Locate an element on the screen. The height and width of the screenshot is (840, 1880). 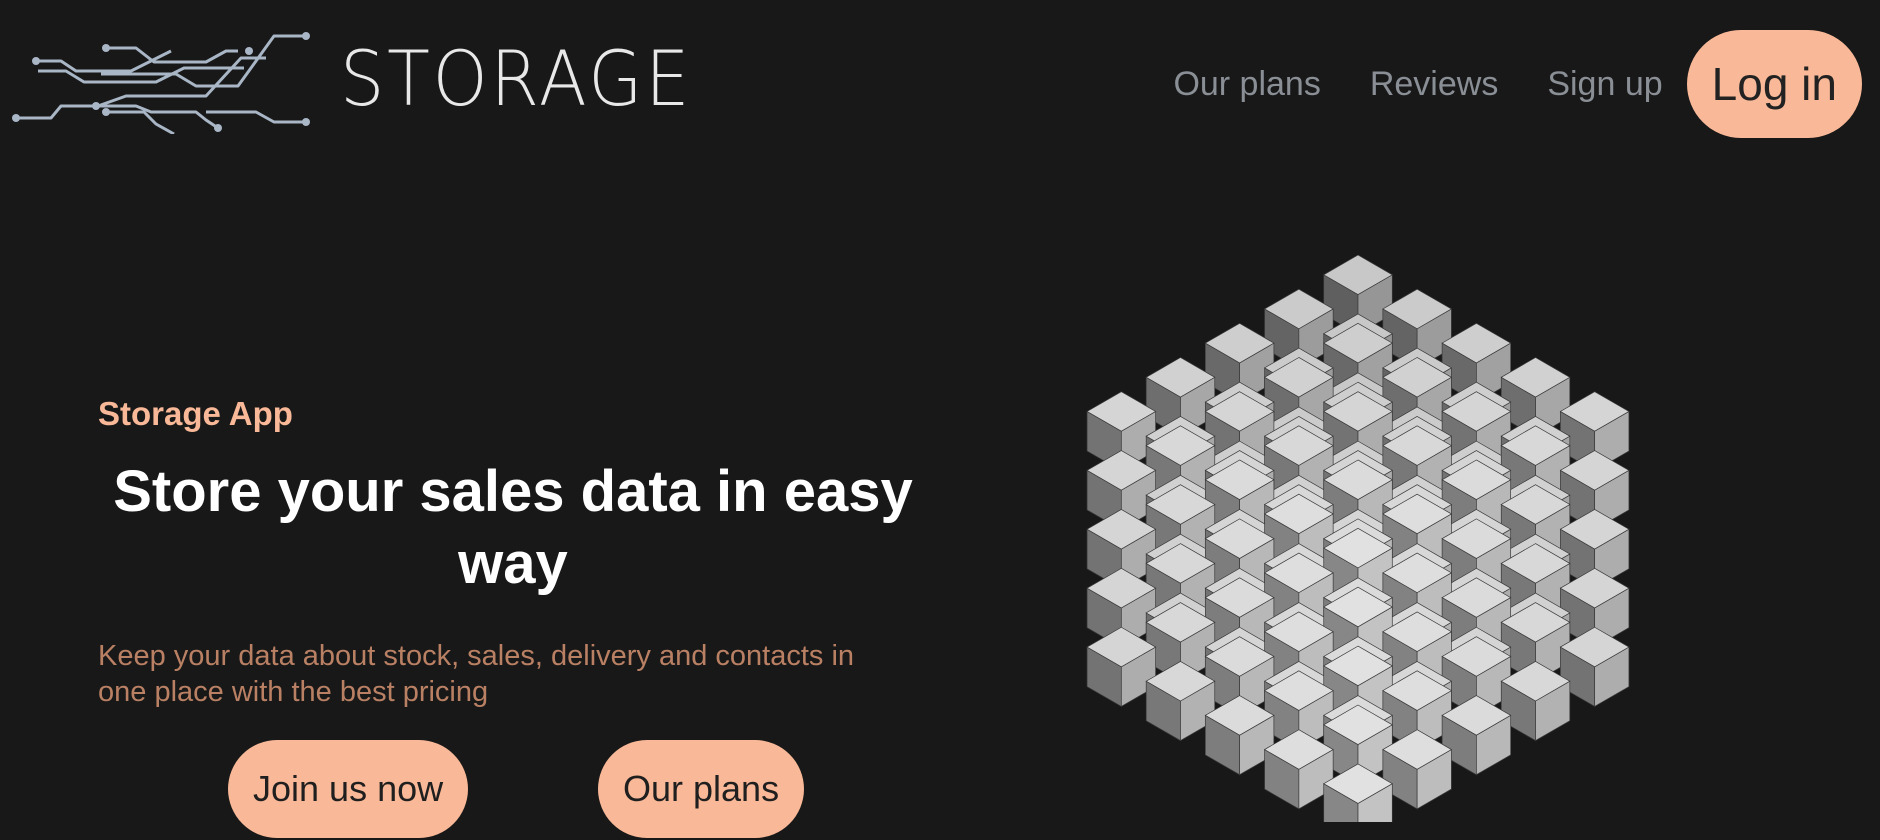
hero-eyebrow: Storage App is located at coordinates (195, 413).